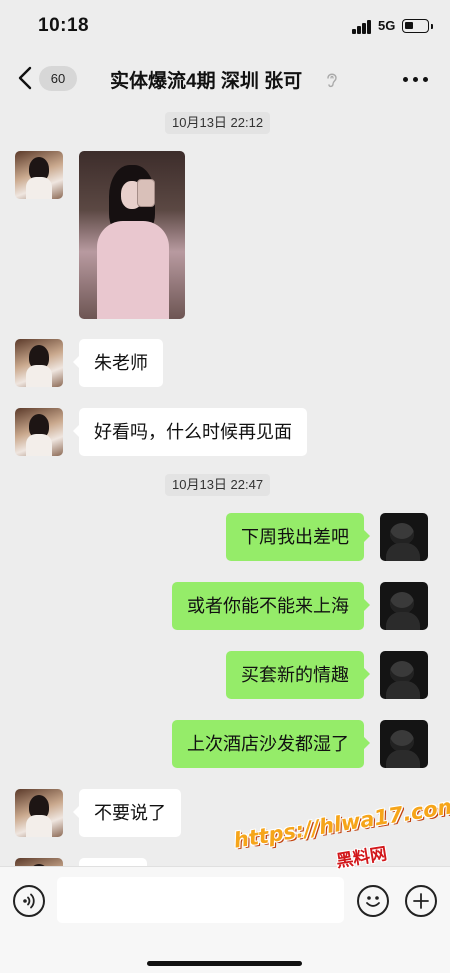  I want to click on chat-header: 60 实体爆流4期 深圳 张可, so click(225, 78).